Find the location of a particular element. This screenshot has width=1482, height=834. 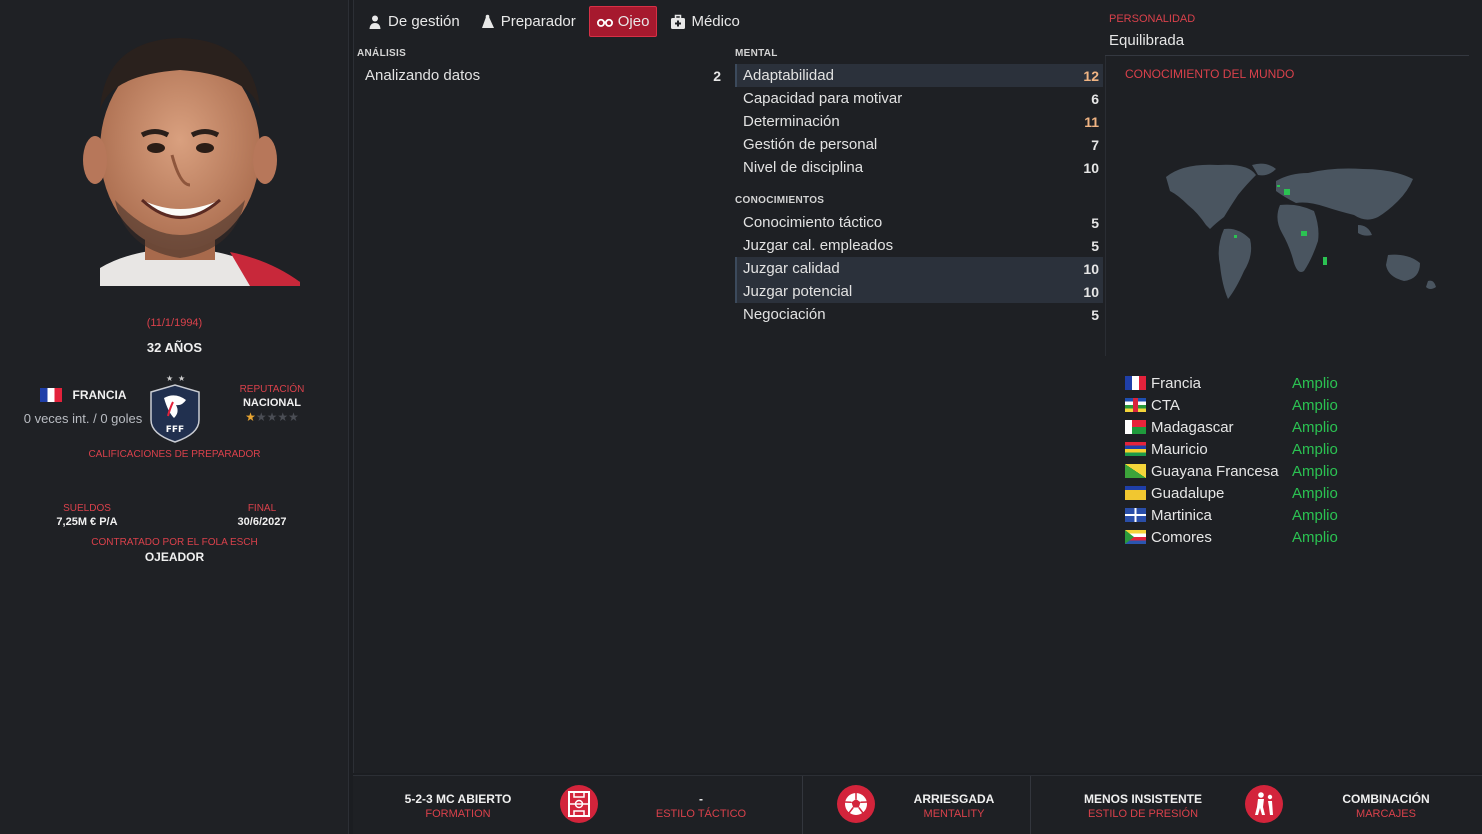

tab-medico: Médico is located at coordinates (704, 21).